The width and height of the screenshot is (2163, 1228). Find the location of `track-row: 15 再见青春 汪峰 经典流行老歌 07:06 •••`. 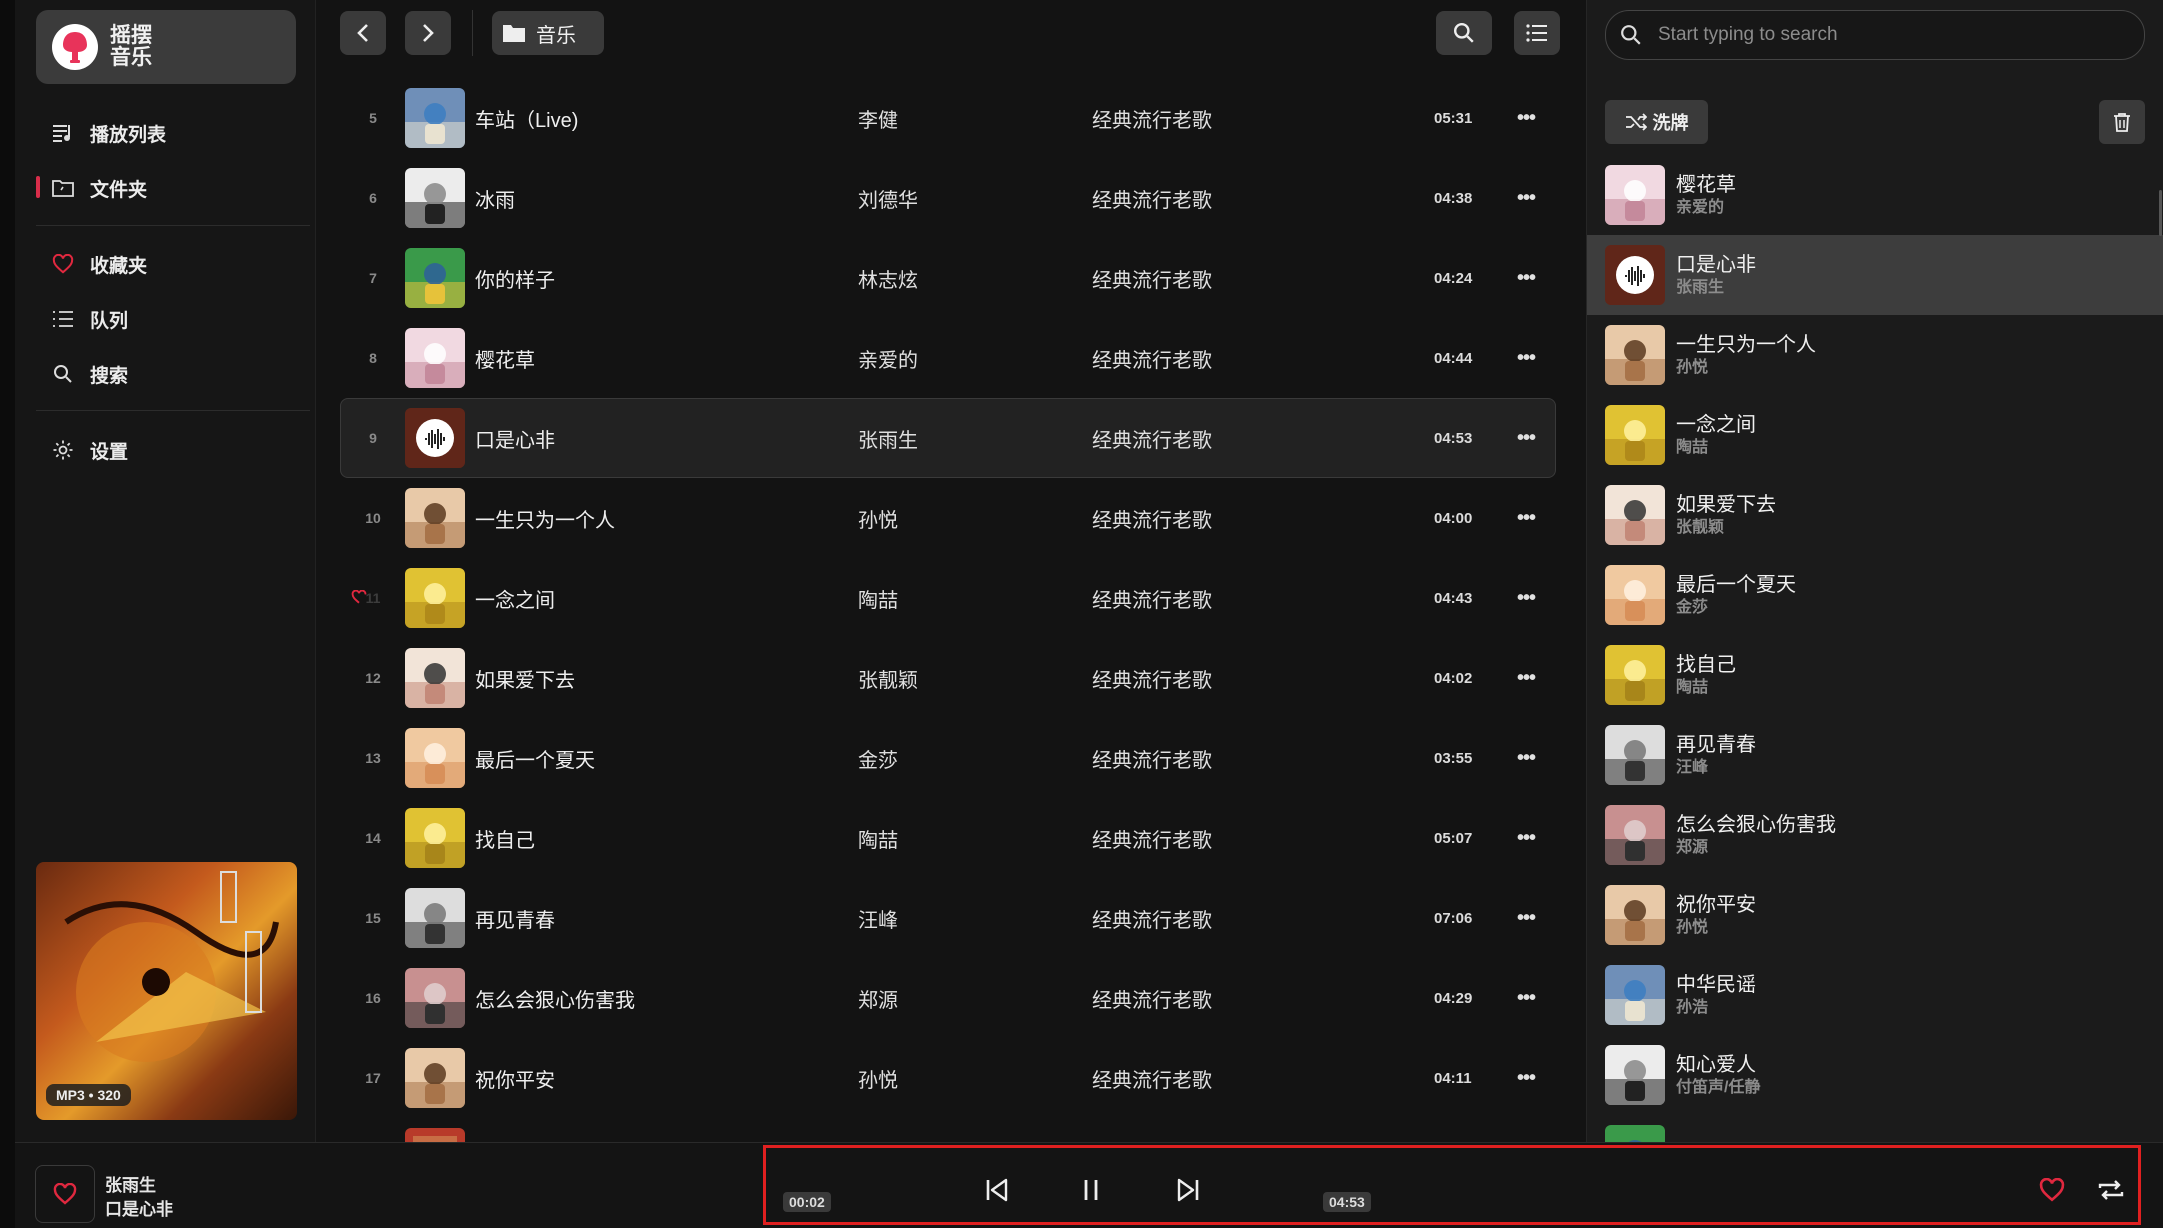

track-row: 15 再见青春 汪峰 经典流行老歌 07:06 ••• is located at coordinates (948, 918).